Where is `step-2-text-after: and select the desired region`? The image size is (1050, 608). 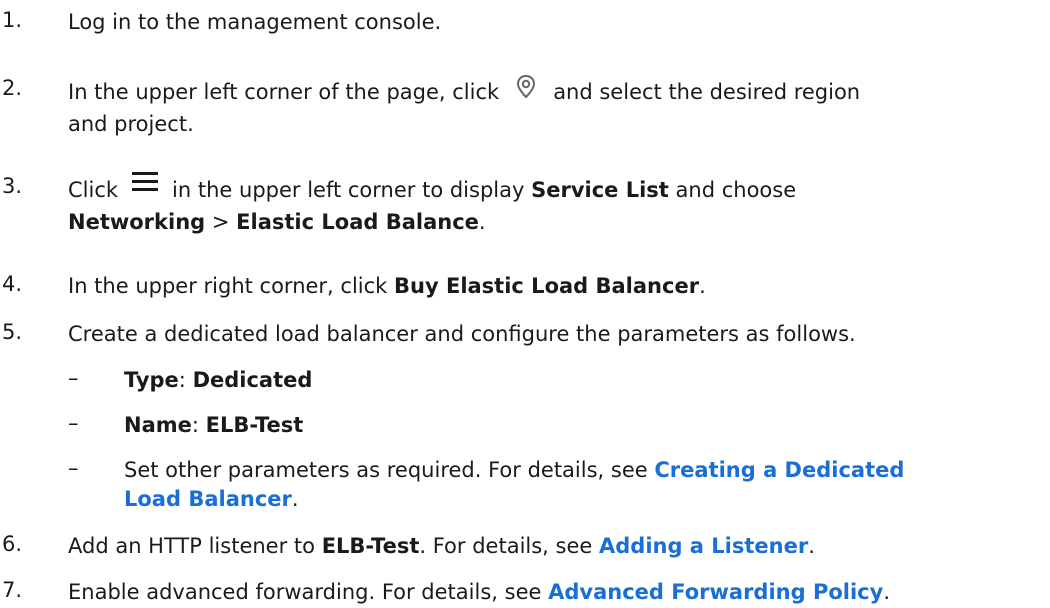 step-2-text-after: and select the desired region is located at coordinates (707, 92).